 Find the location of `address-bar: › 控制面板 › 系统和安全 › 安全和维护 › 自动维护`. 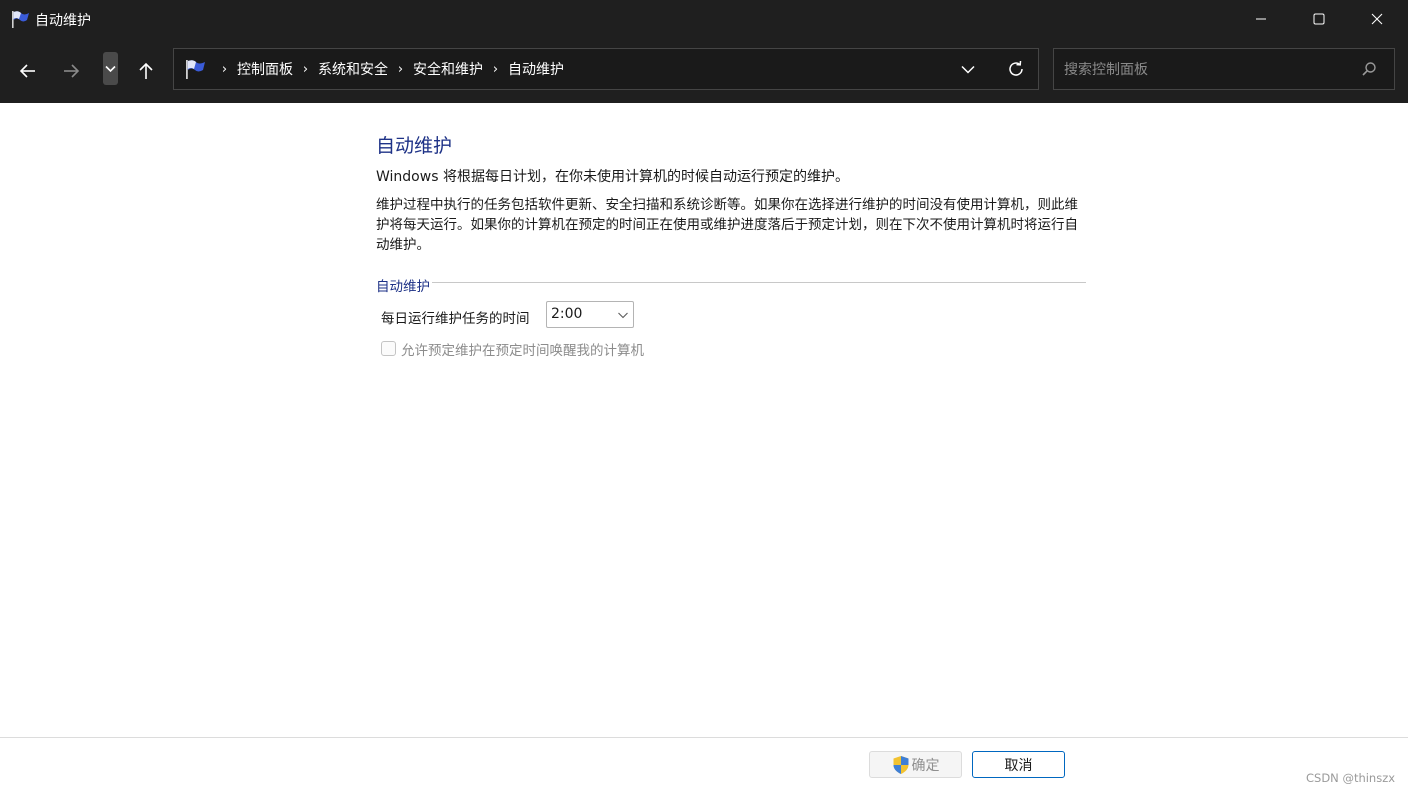

address-bar: › 控制面板 › 系统和安全 › 安全和维护 › 自动维护 is located at coordinates (606, 69).